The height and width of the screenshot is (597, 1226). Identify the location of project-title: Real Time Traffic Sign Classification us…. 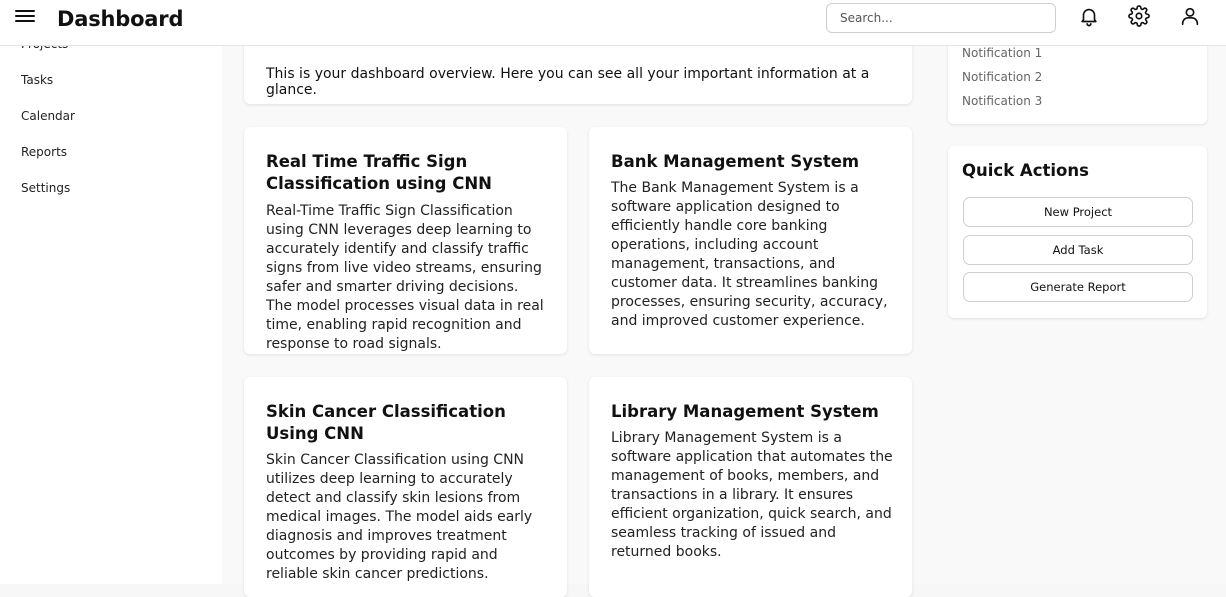
(379, 172).